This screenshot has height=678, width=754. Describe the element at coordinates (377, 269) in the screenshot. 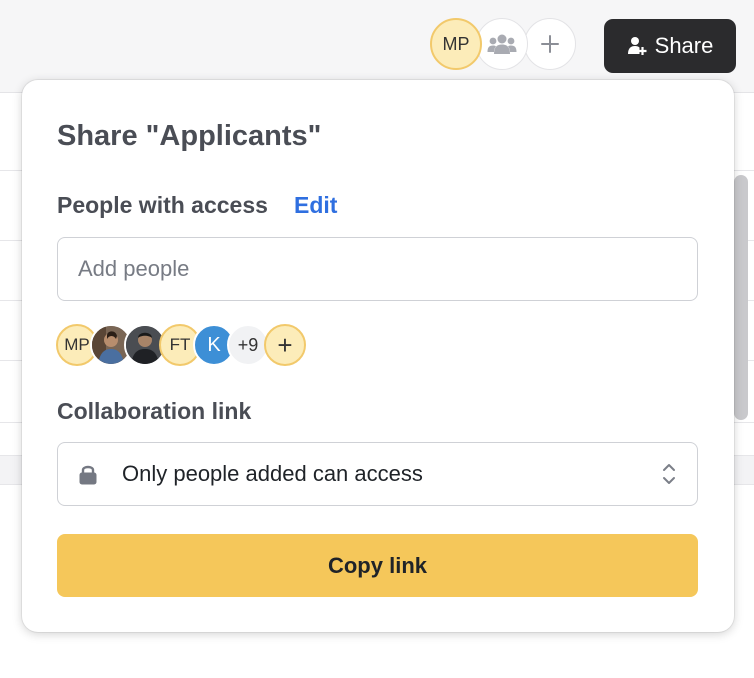

I see `add-people-input` at that location.